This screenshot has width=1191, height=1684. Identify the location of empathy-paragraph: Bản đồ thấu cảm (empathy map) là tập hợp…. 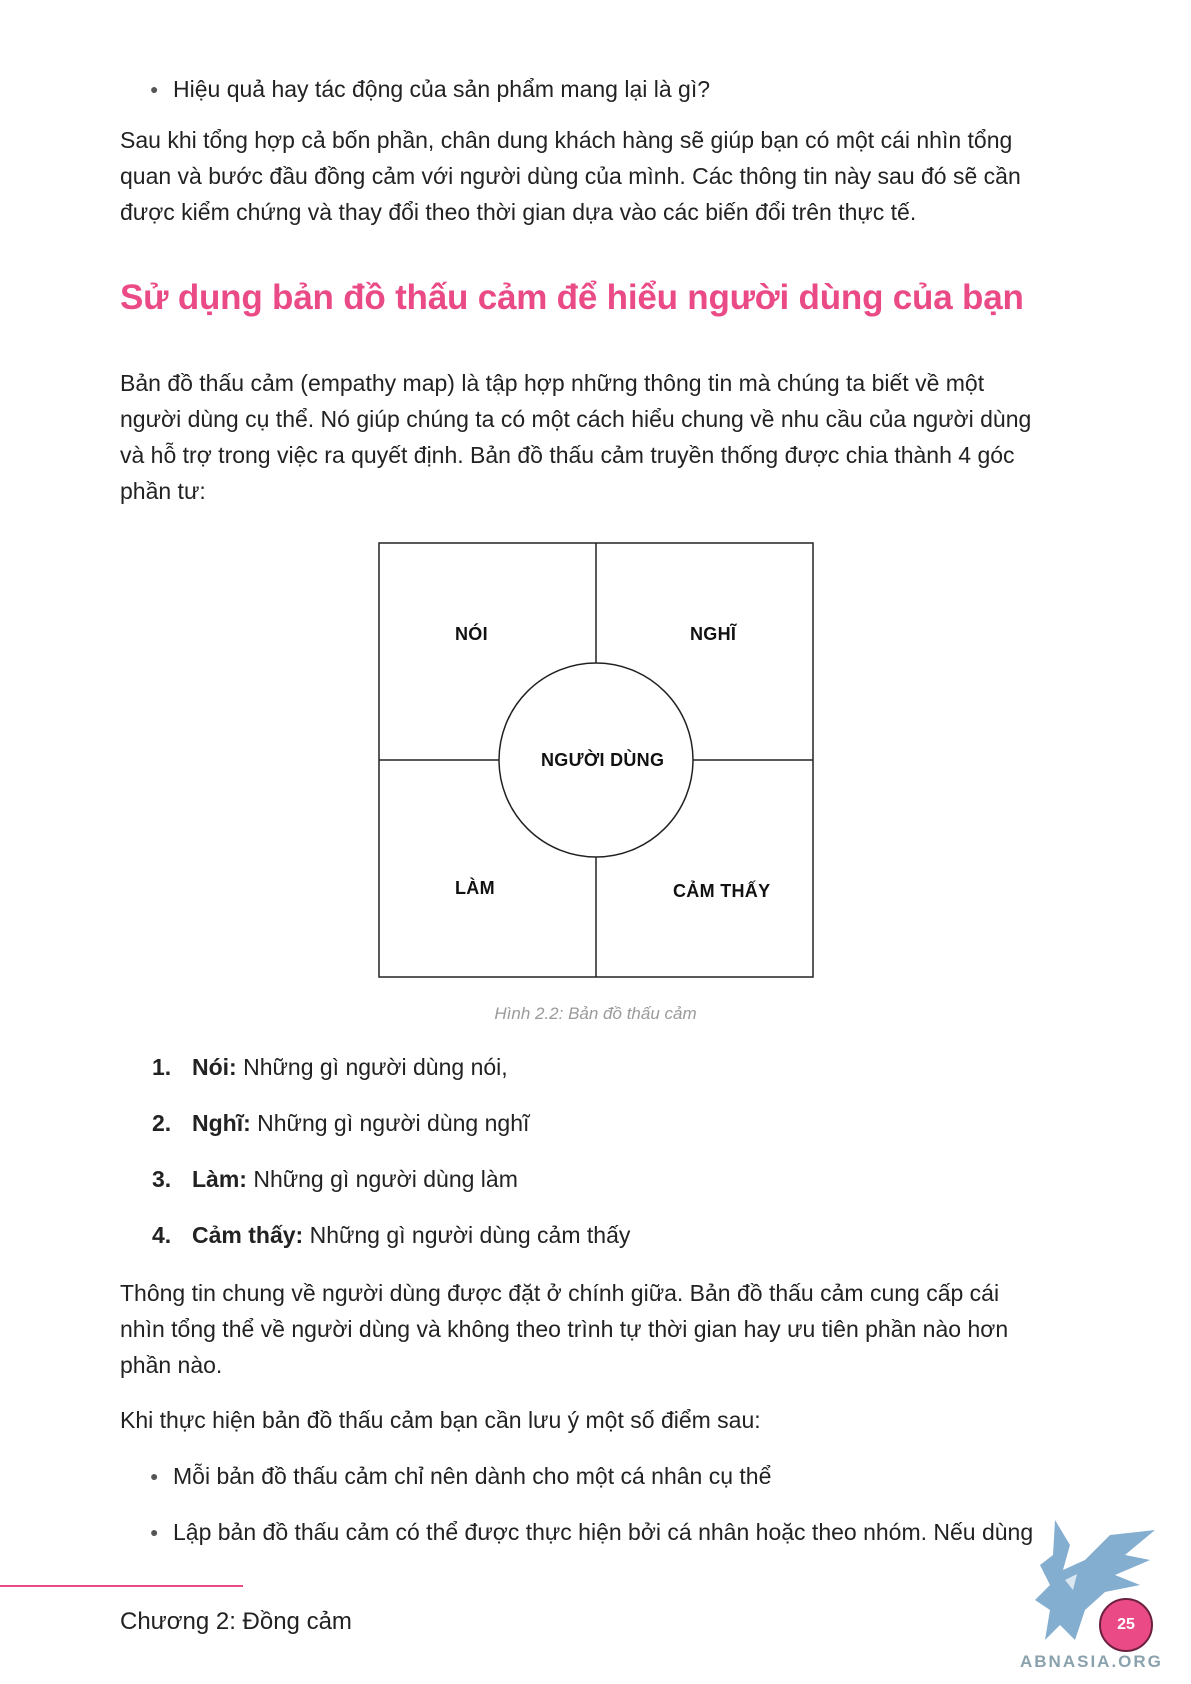
(600, 437).